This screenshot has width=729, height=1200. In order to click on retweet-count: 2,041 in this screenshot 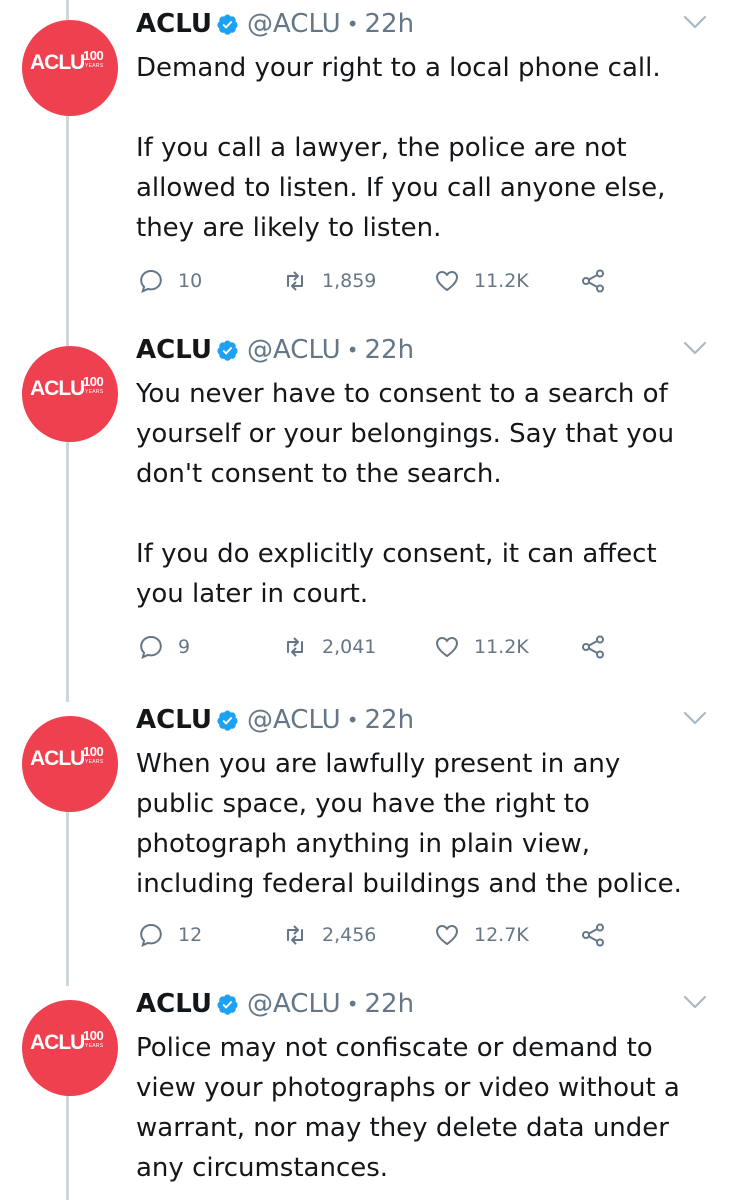, I will do `click(349, 647)`.